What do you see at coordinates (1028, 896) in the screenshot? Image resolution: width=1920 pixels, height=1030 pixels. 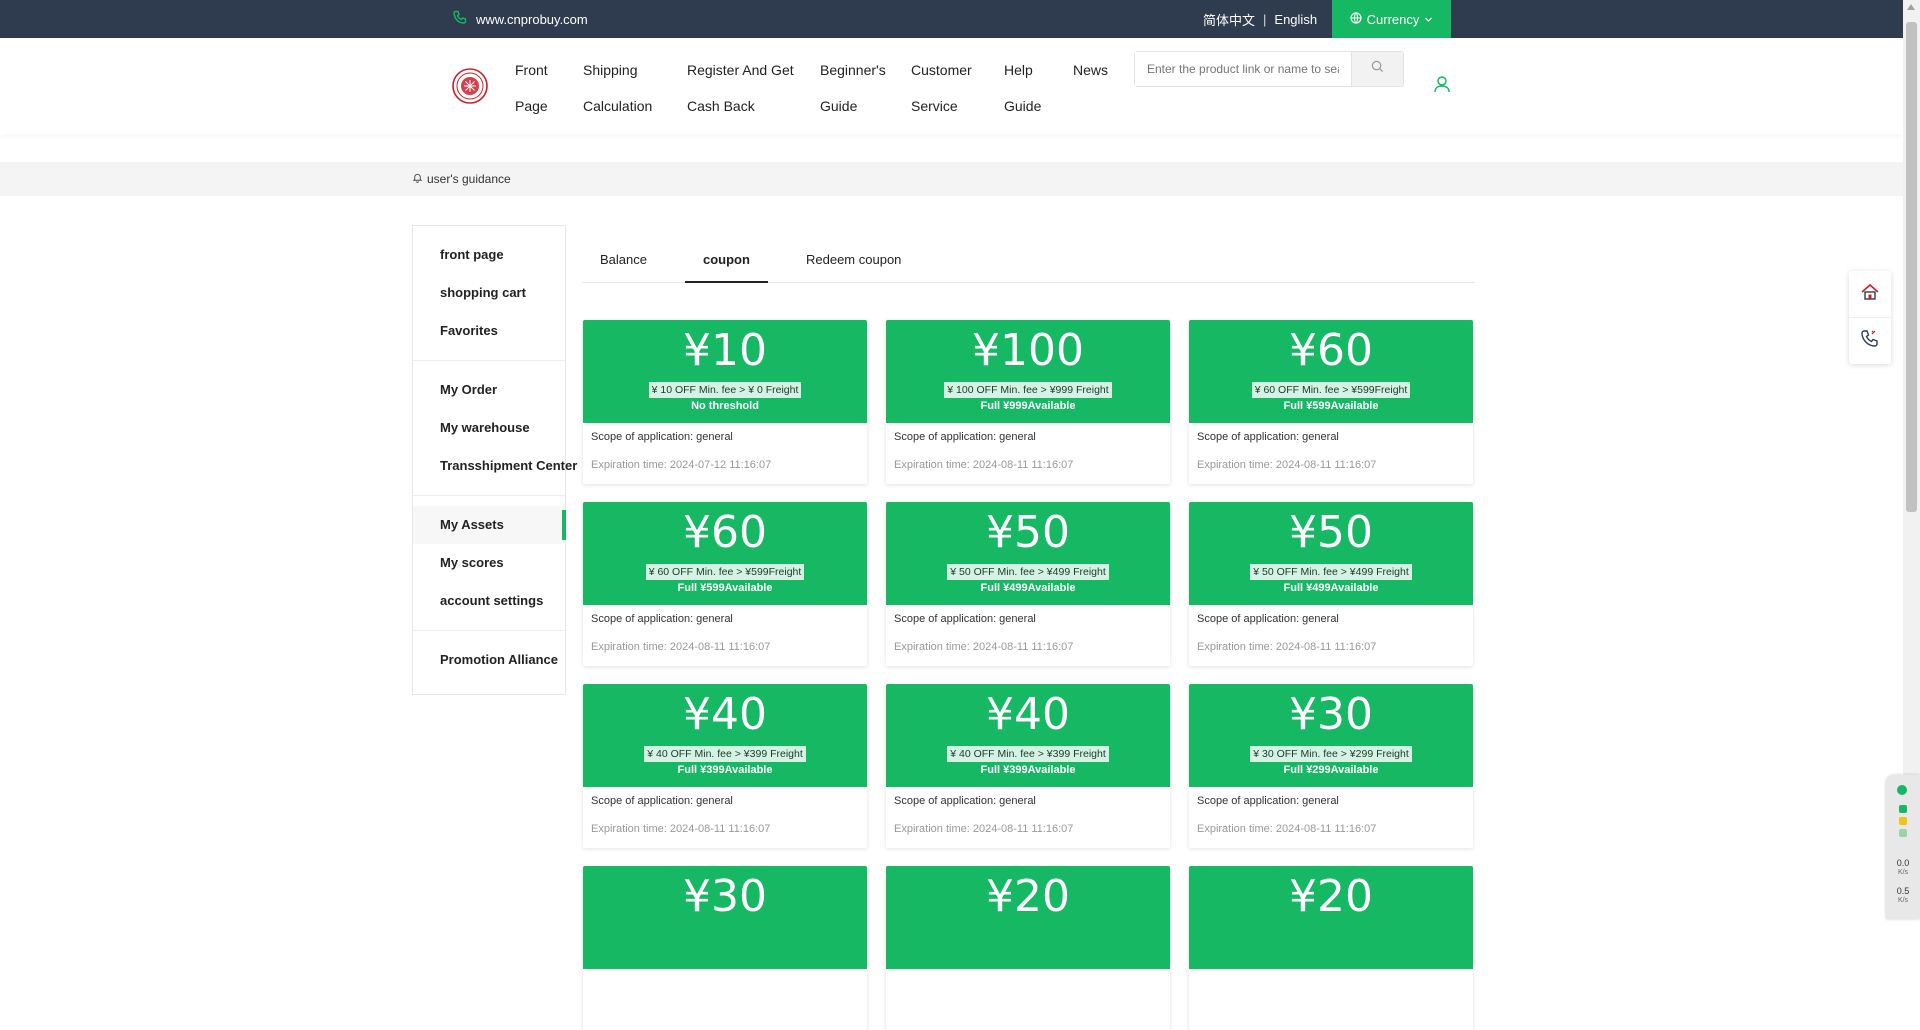 I see `coupon-amount: ¥20` at bounding box center [1028, 896].